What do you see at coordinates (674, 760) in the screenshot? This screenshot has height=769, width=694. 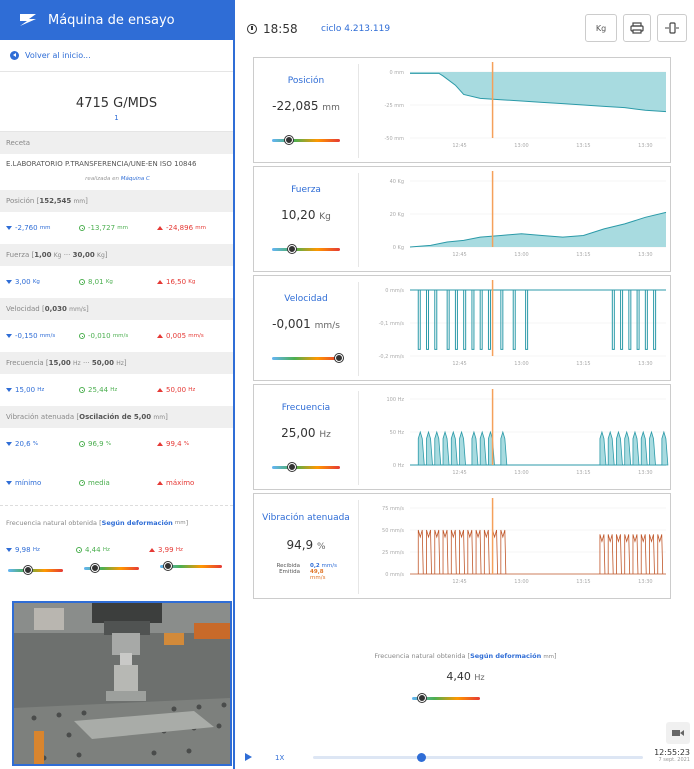 I see `playback-date: 7 sept. 2021` at bounding box center [674, 760].